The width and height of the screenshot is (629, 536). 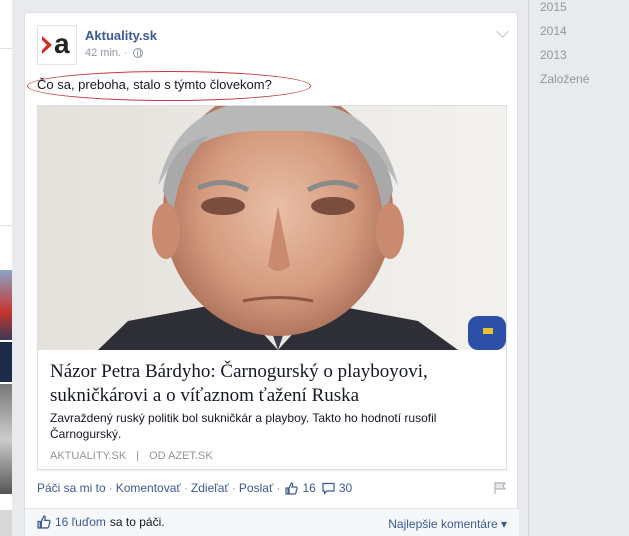 What do you see at coordinates (500, 489) in the screenshot?
I see `flag-icon` at bounding box center [500, 489].